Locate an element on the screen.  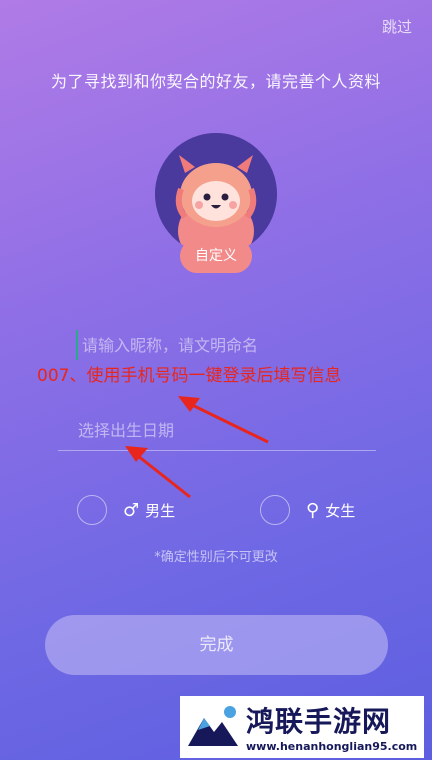
gender-note: *确定性别后不可更改 is located at coordinates (216, 557).